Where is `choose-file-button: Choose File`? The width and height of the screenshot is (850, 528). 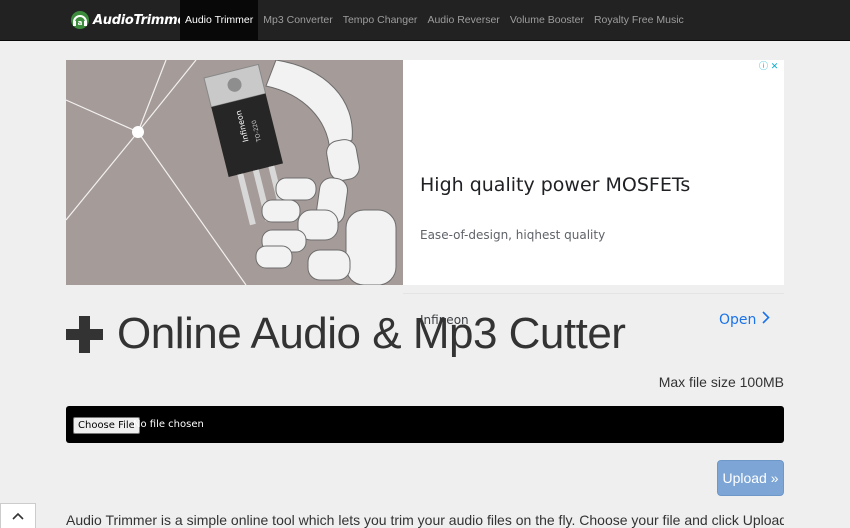
choose-file-button: Choose File is located at coordinates (106, 425).